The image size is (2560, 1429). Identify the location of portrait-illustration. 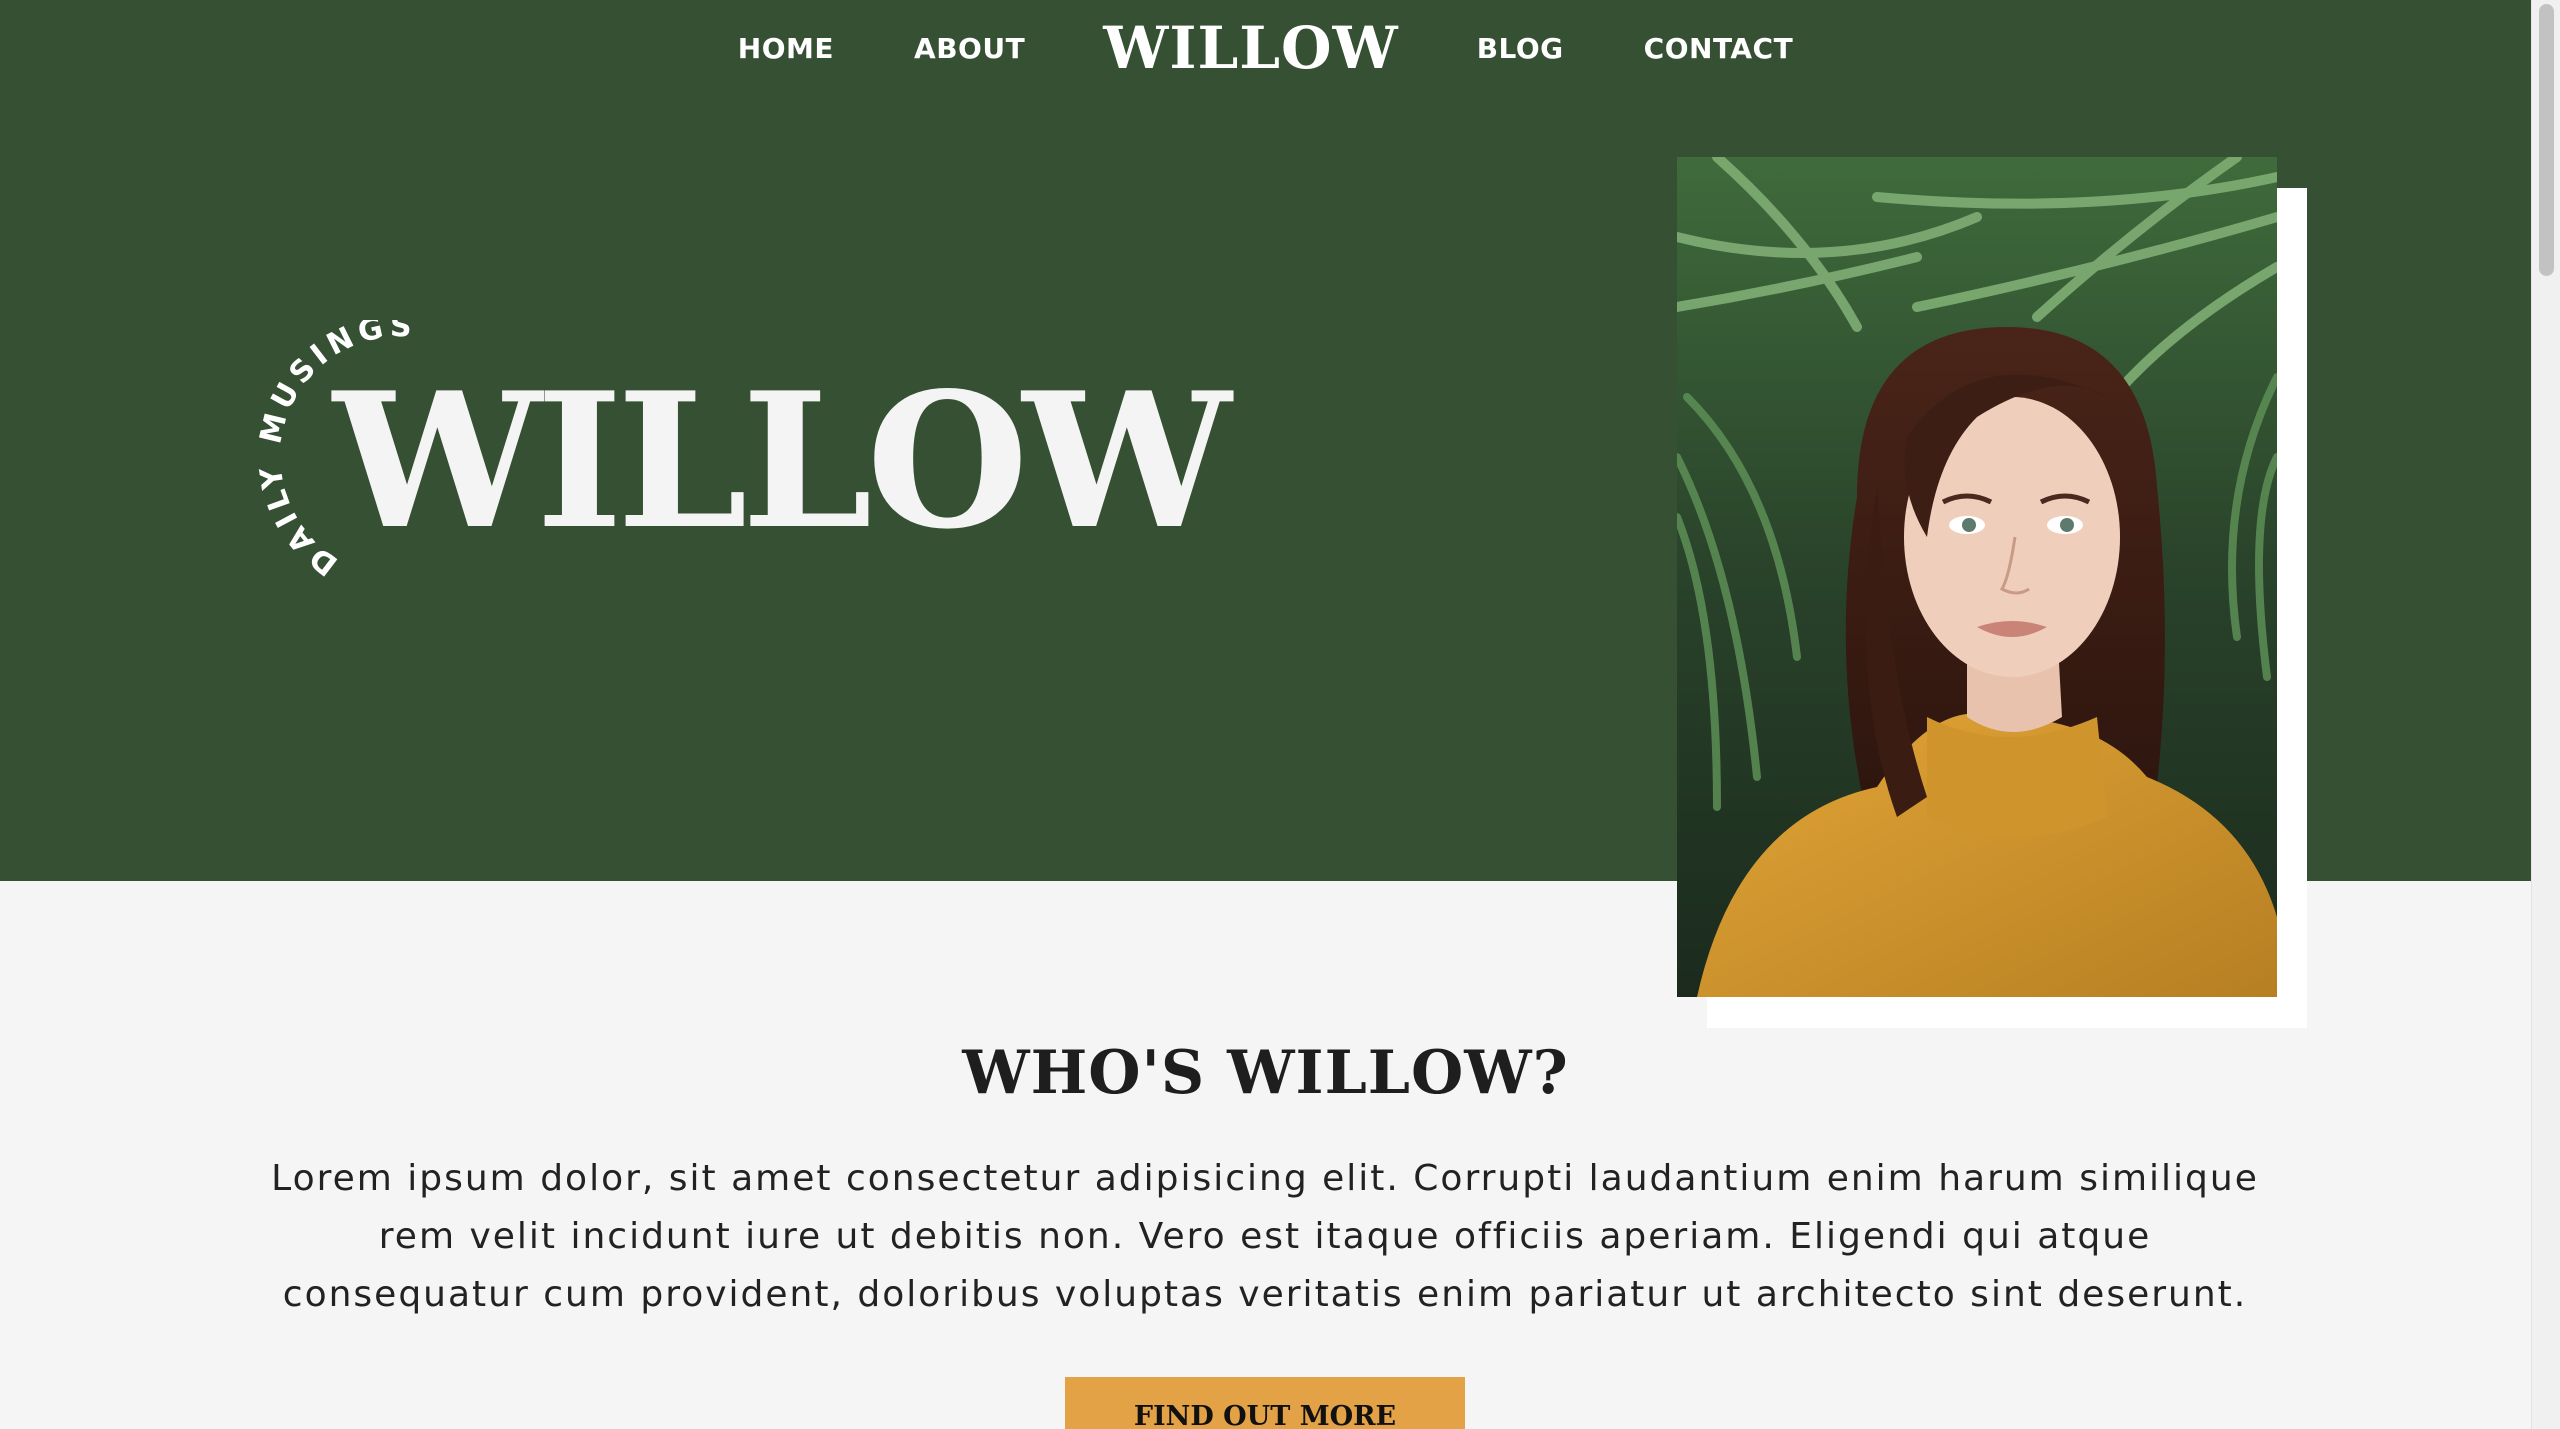
(1977, 577).